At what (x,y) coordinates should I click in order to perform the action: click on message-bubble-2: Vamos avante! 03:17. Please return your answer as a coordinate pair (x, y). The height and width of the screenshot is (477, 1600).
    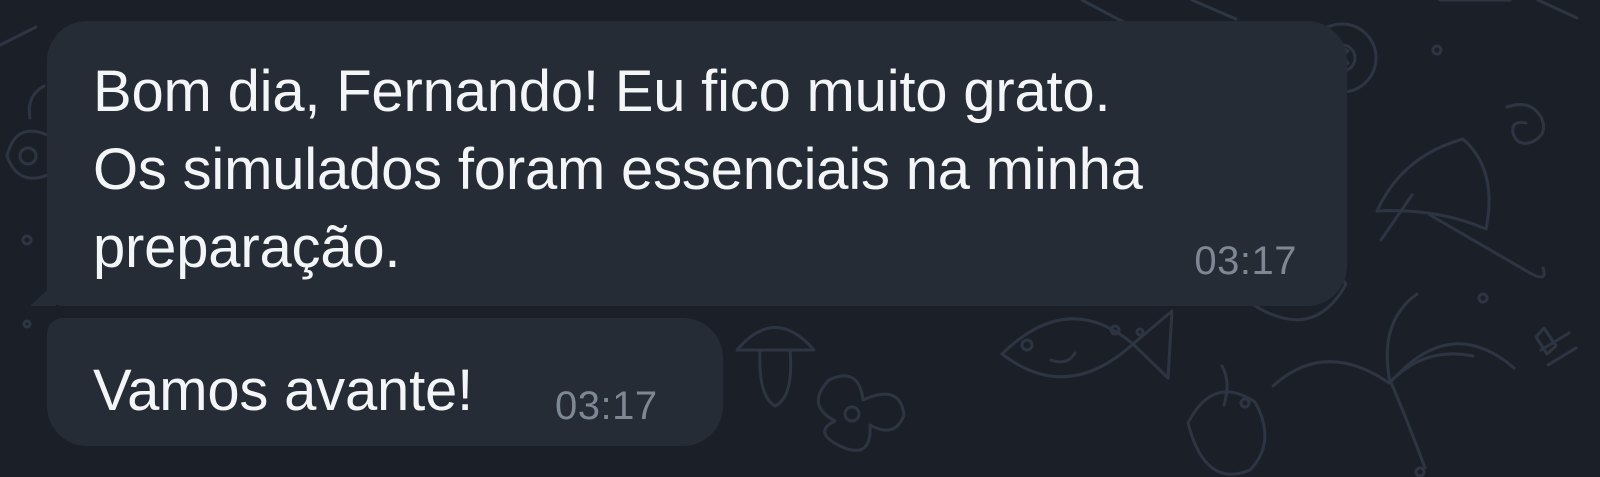
    Looking at the image, I should click on (385, 382).